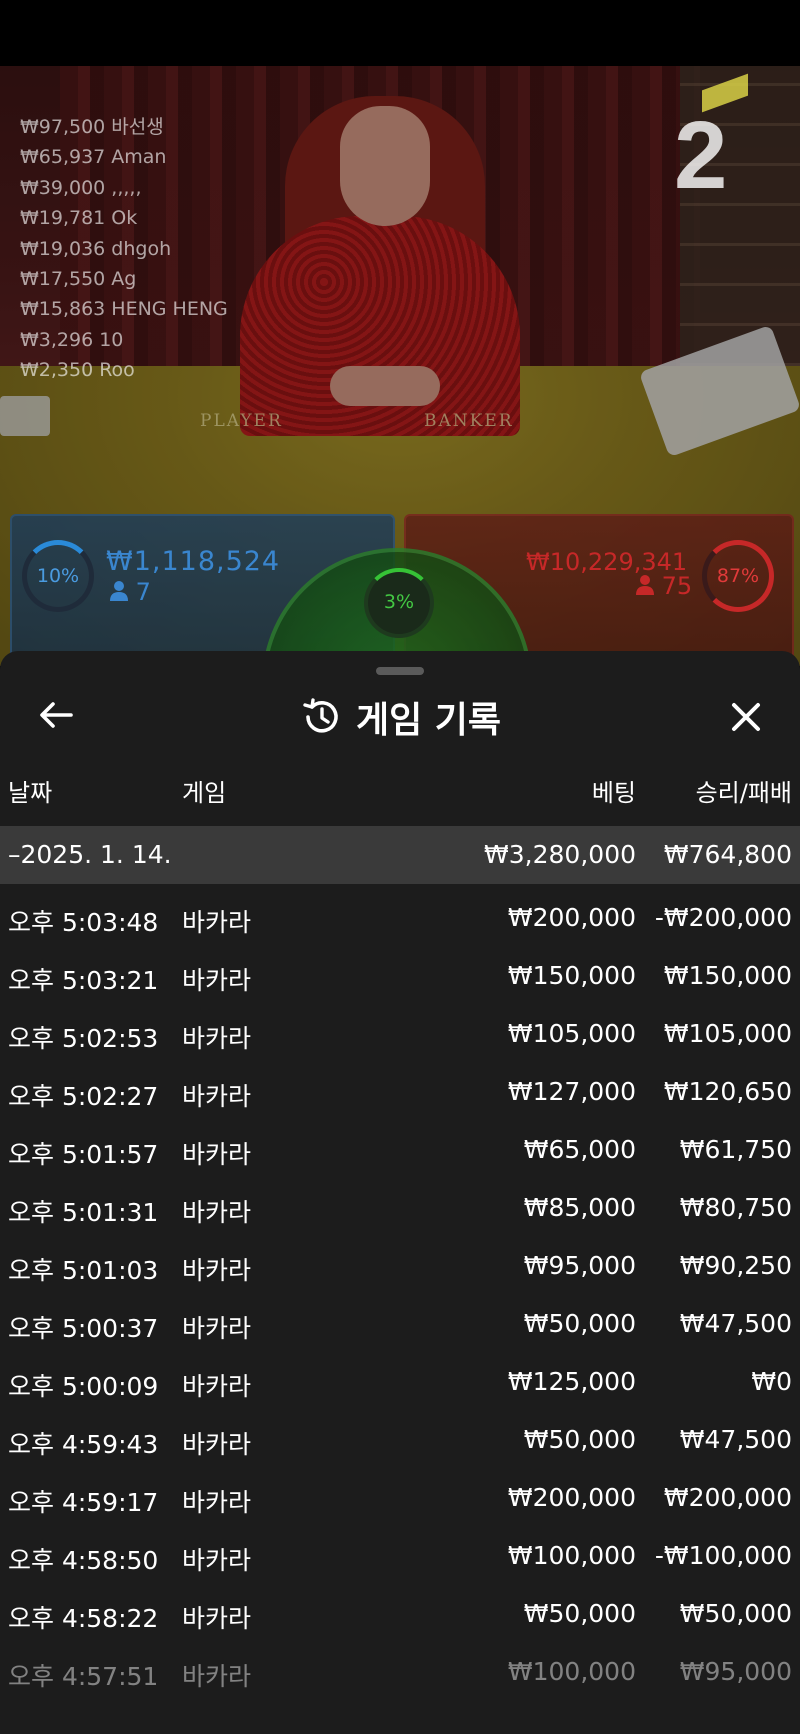 The image size is (800, 1734). What do you see at coordinates (571, 975) in the screenshot?
I see `row-bet: ₩150,000` at bounding box center [571, 975].